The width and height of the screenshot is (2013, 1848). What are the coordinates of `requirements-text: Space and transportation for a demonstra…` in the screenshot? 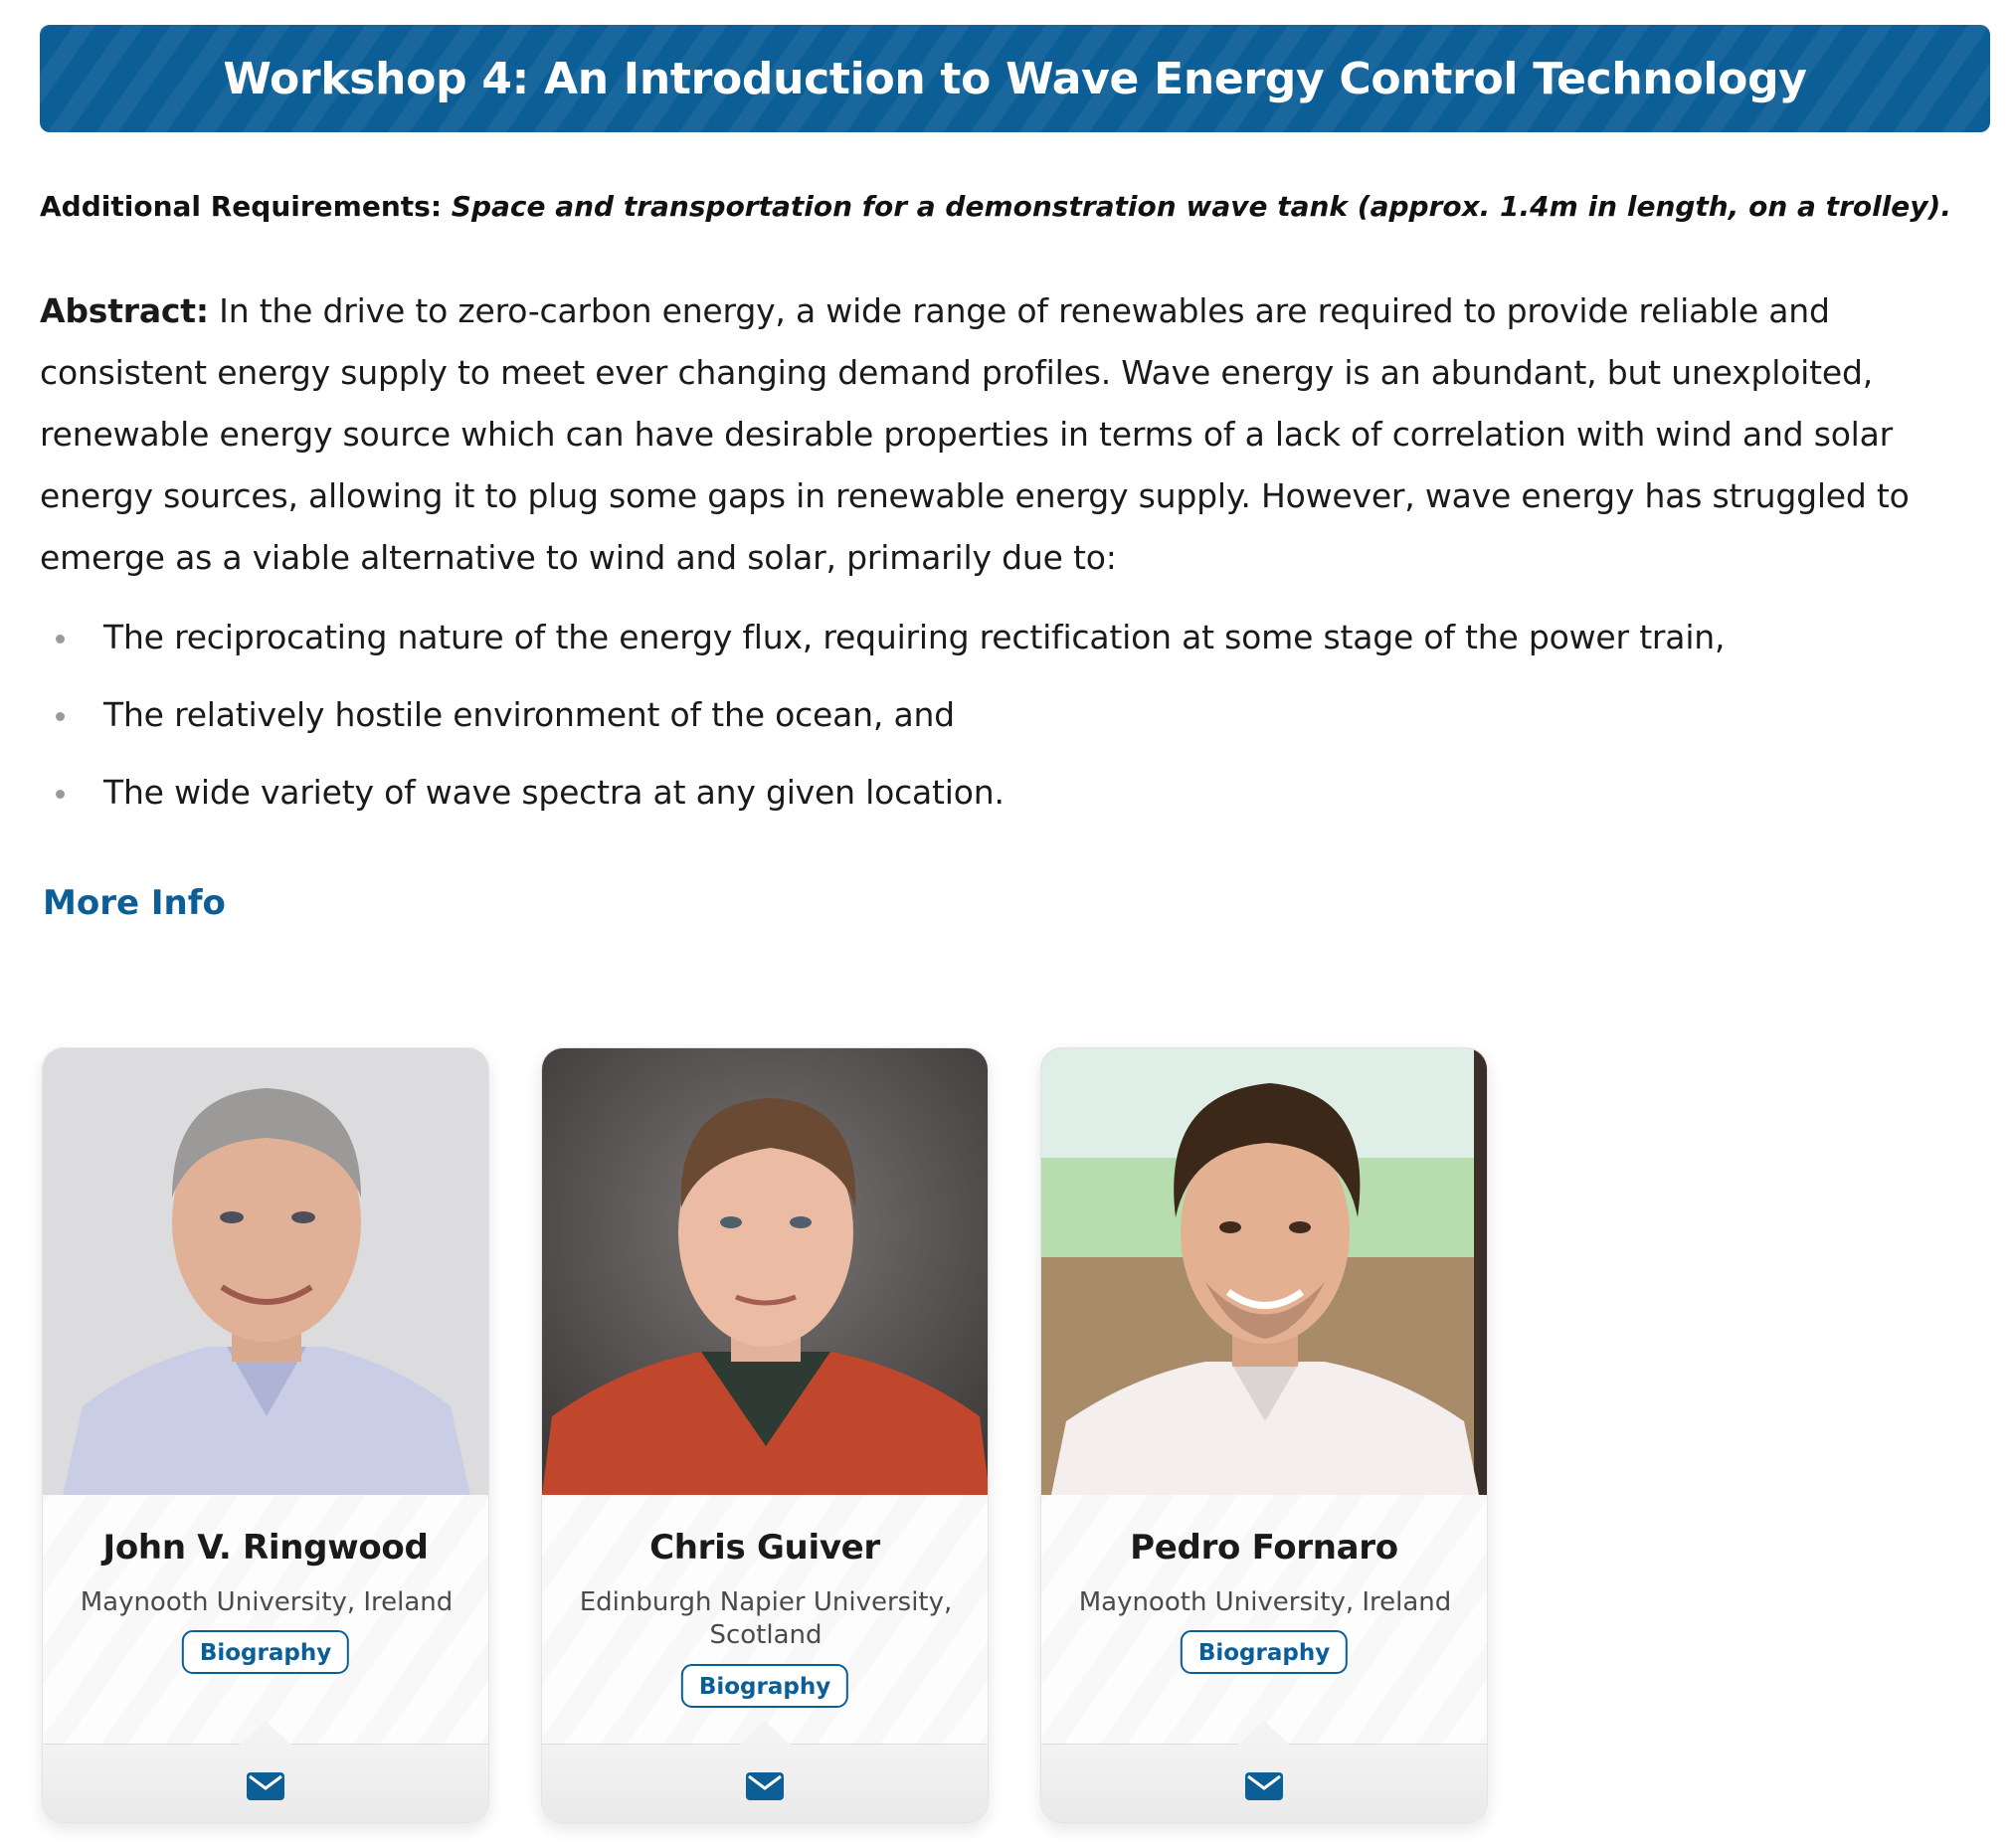 It's located at (1201, 206).